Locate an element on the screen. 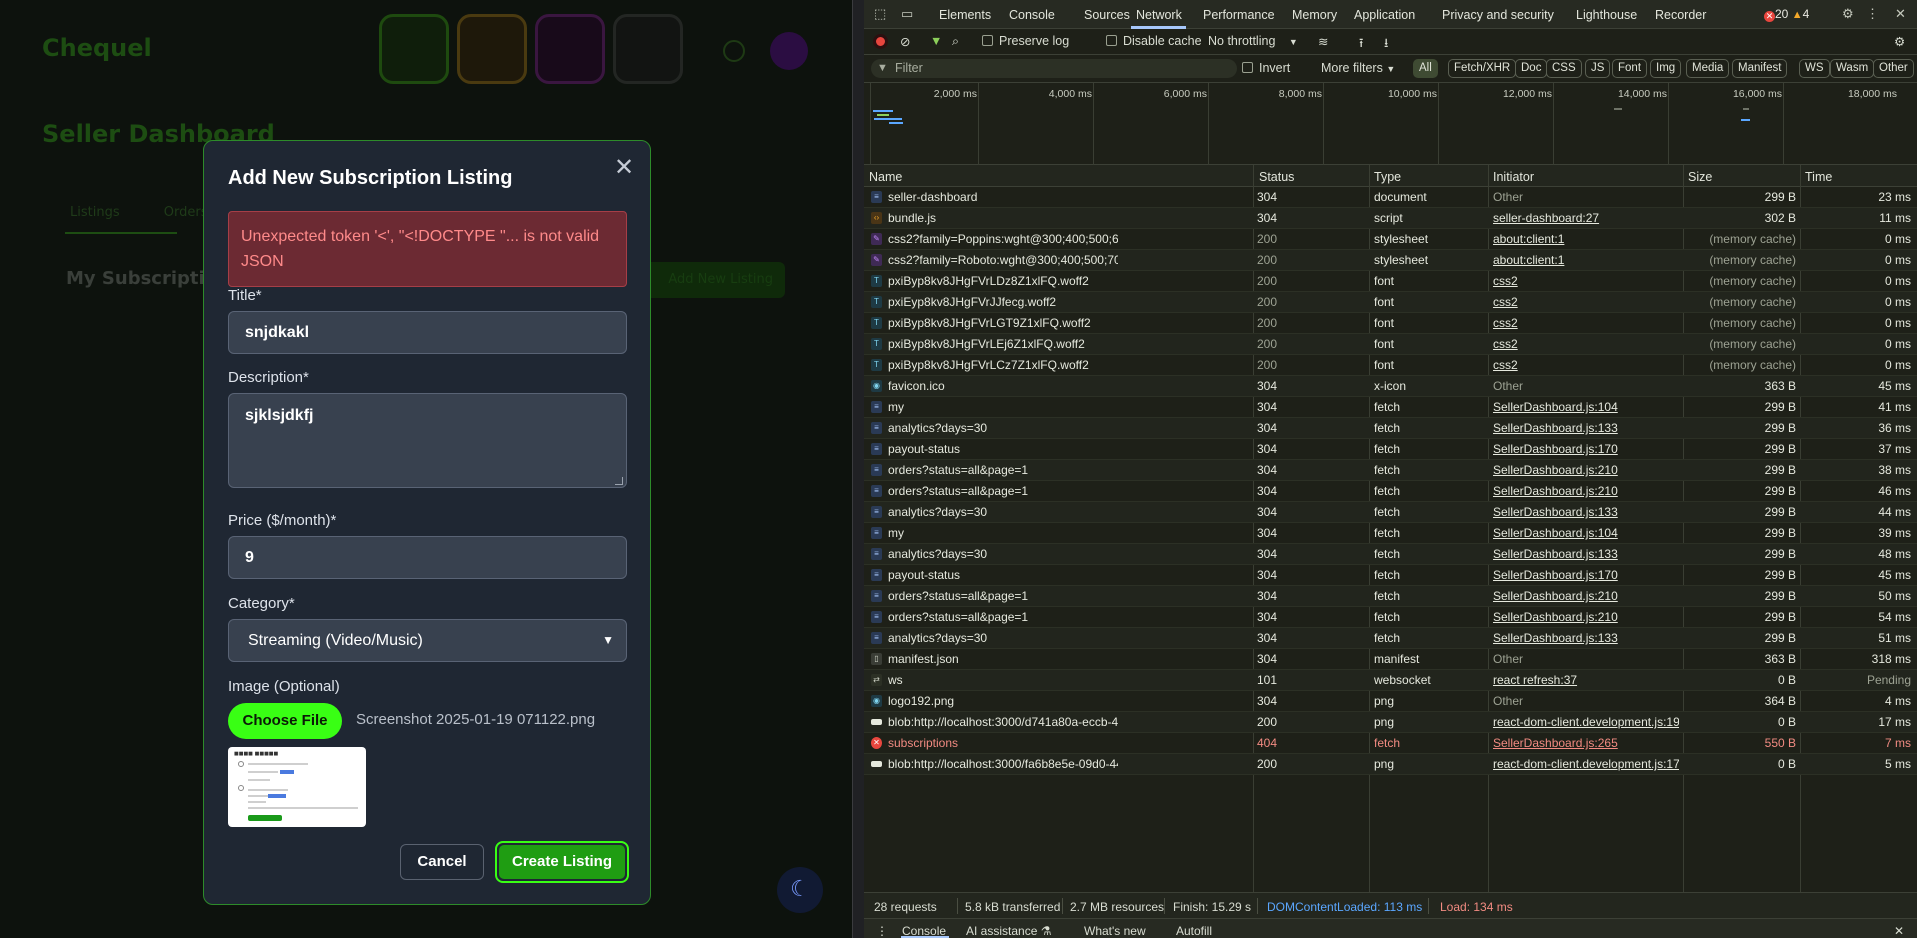 The image size is (1917, 938). avatar is located at coordinates (789, 51).